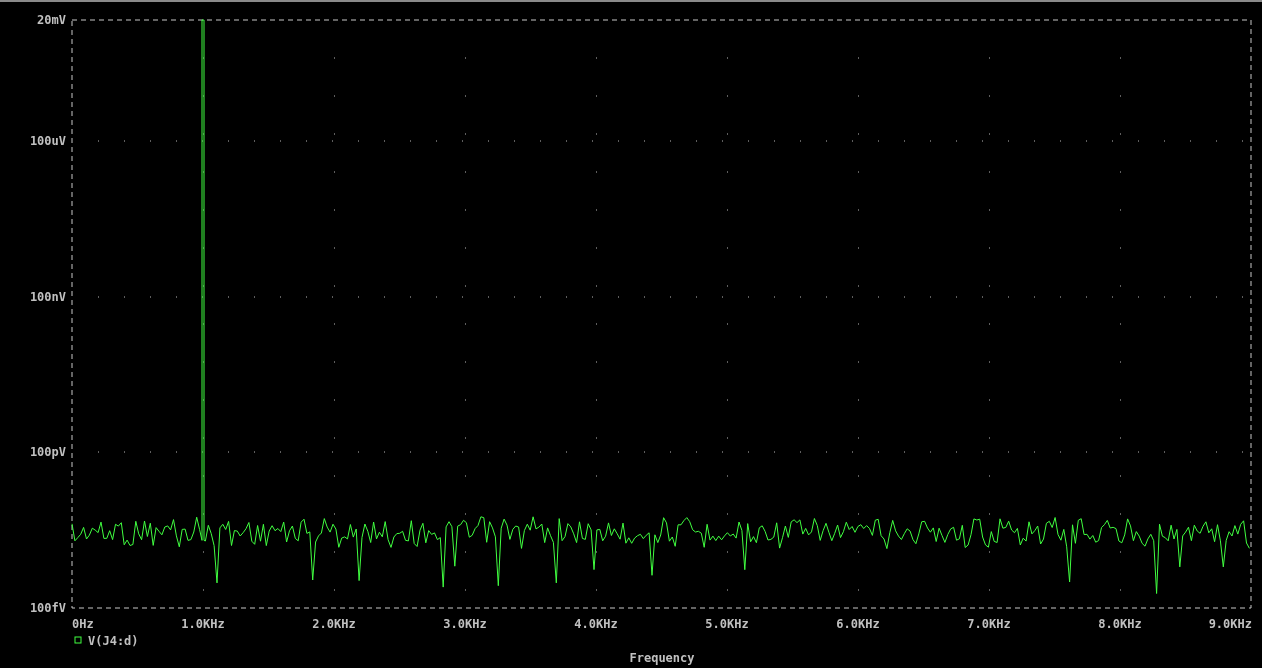  Describe the element at coordinates (47, 608) in the screenshot. I see `y-axis-label: 100fV` at that location.